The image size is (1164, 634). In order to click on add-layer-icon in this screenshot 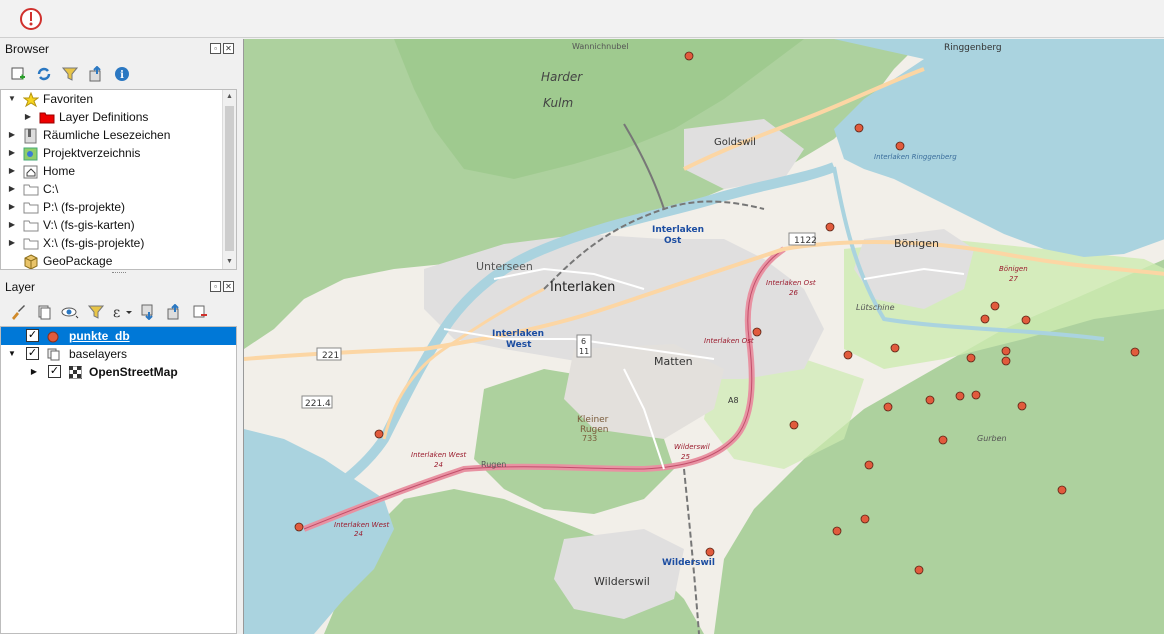, I will do `click(18, 74)`.